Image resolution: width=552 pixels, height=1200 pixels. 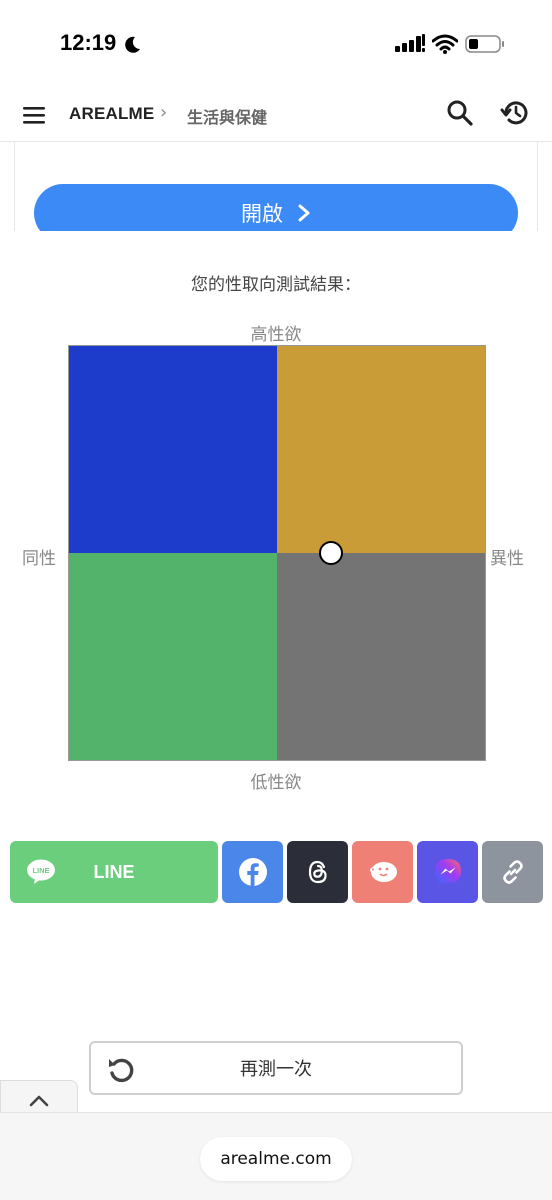 I want to click on share-plurk-button, so click(x=382, y=872).